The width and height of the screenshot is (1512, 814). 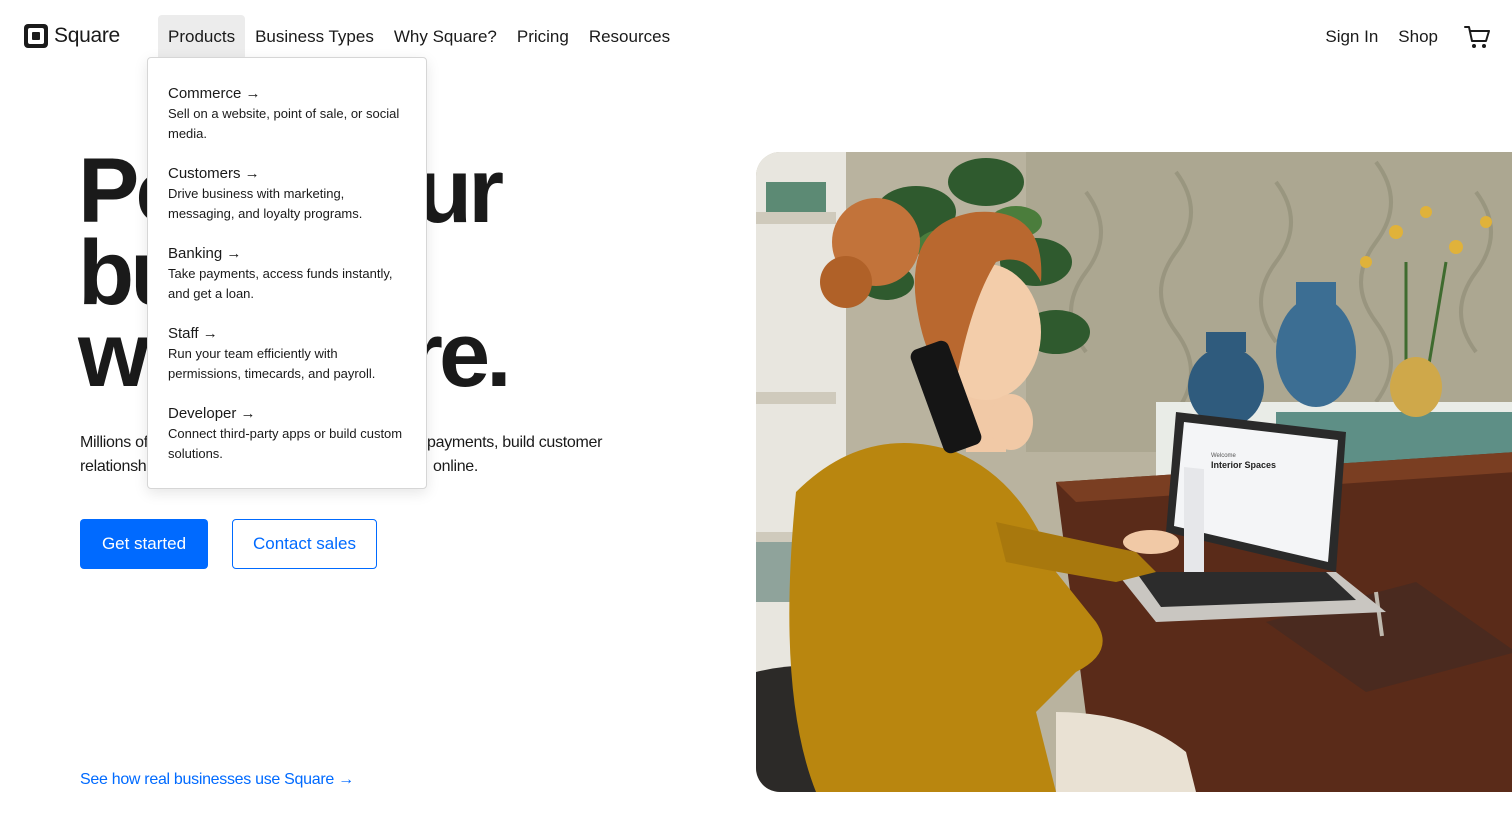 I want to click on menu-item-title: Staff →, so click(x=193, y=333).